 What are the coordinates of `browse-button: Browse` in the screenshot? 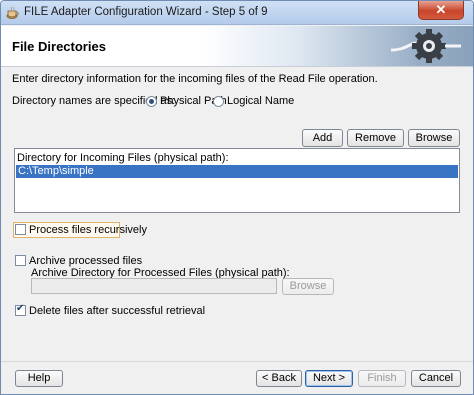 It's located at (434, 138).